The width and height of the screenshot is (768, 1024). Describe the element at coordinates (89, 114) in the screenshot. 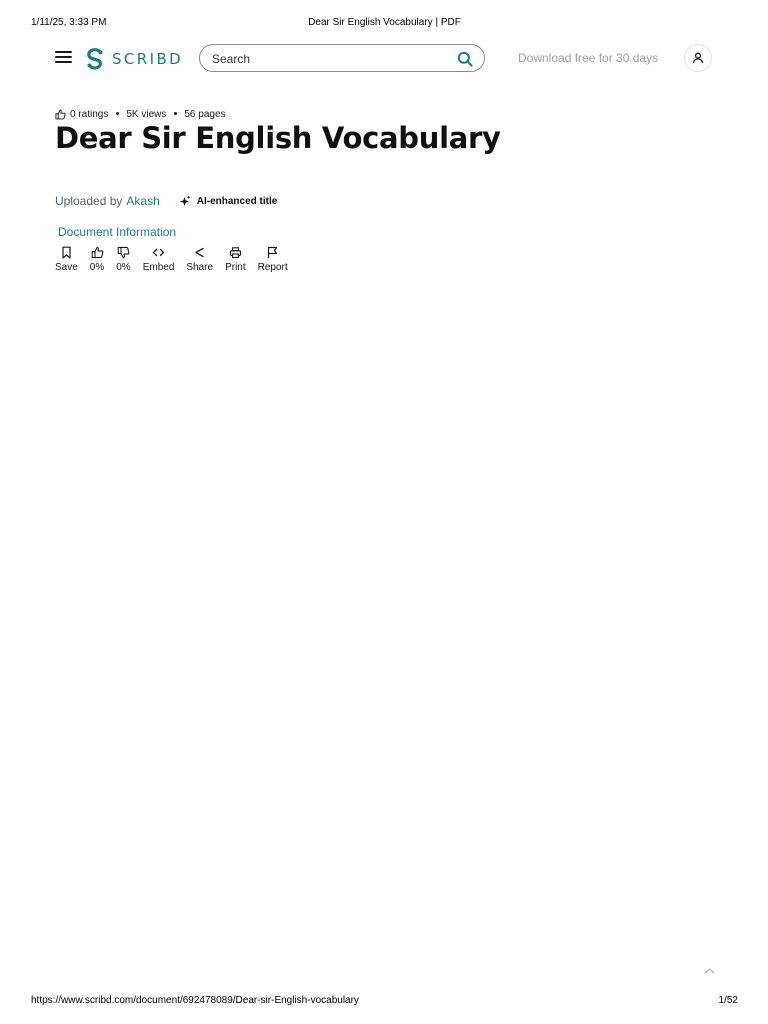

I see `ratings-count: 0 ratings` at that location.